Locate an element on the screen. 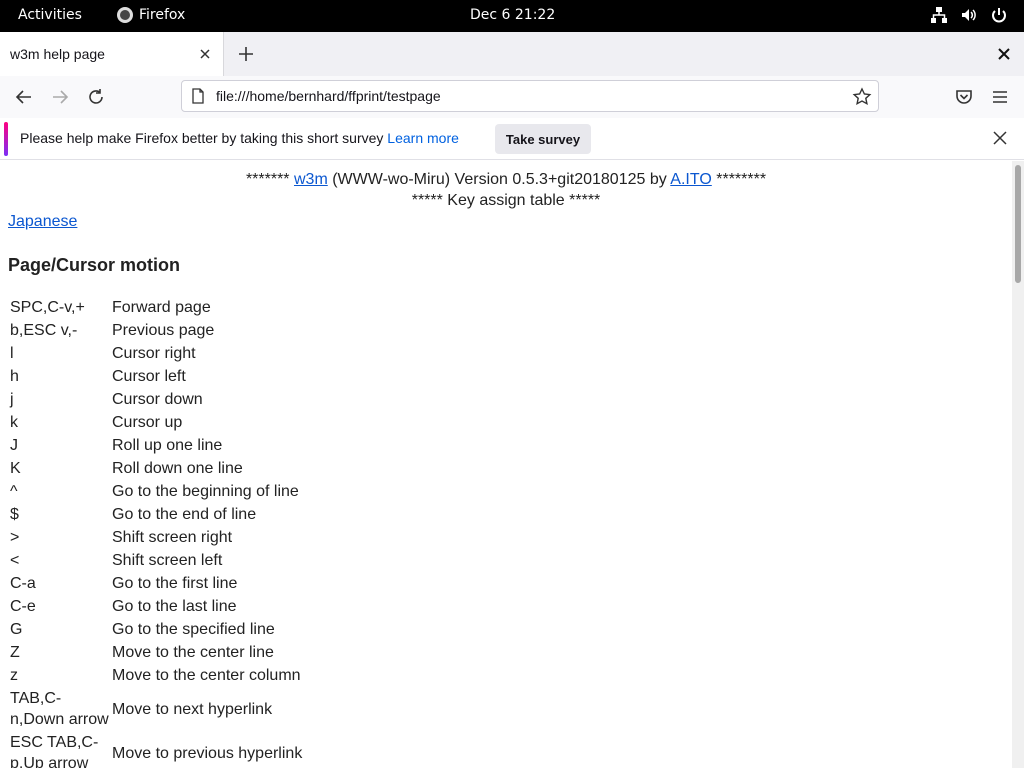 This screenshot has height=768, width=1024. navigation-toolbar: file:///home/bernhard/ffprint/testpage is located at coordinates (512, 97).